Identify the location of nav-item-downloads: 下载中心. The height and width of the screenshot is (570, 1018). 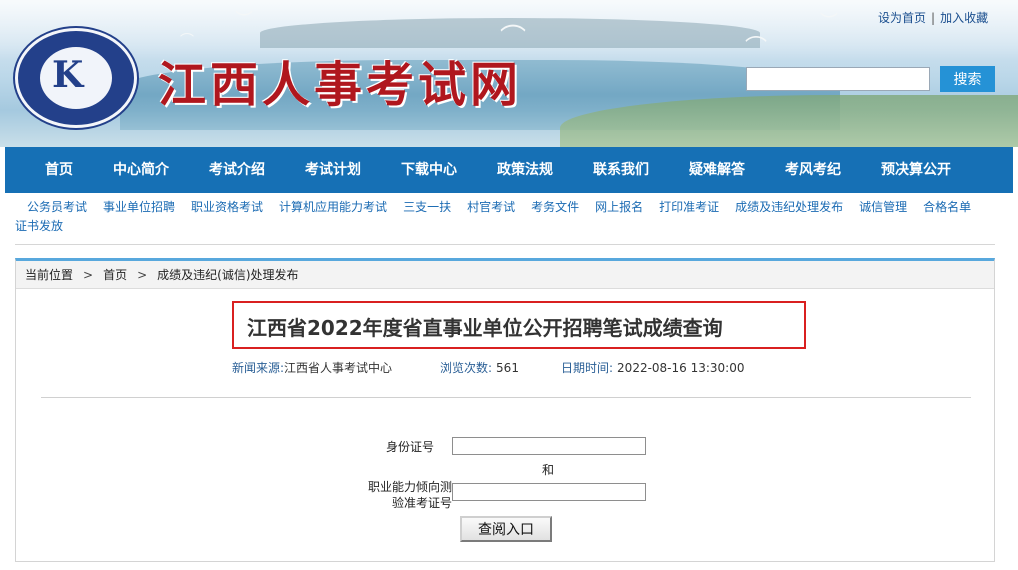
(429, 170).